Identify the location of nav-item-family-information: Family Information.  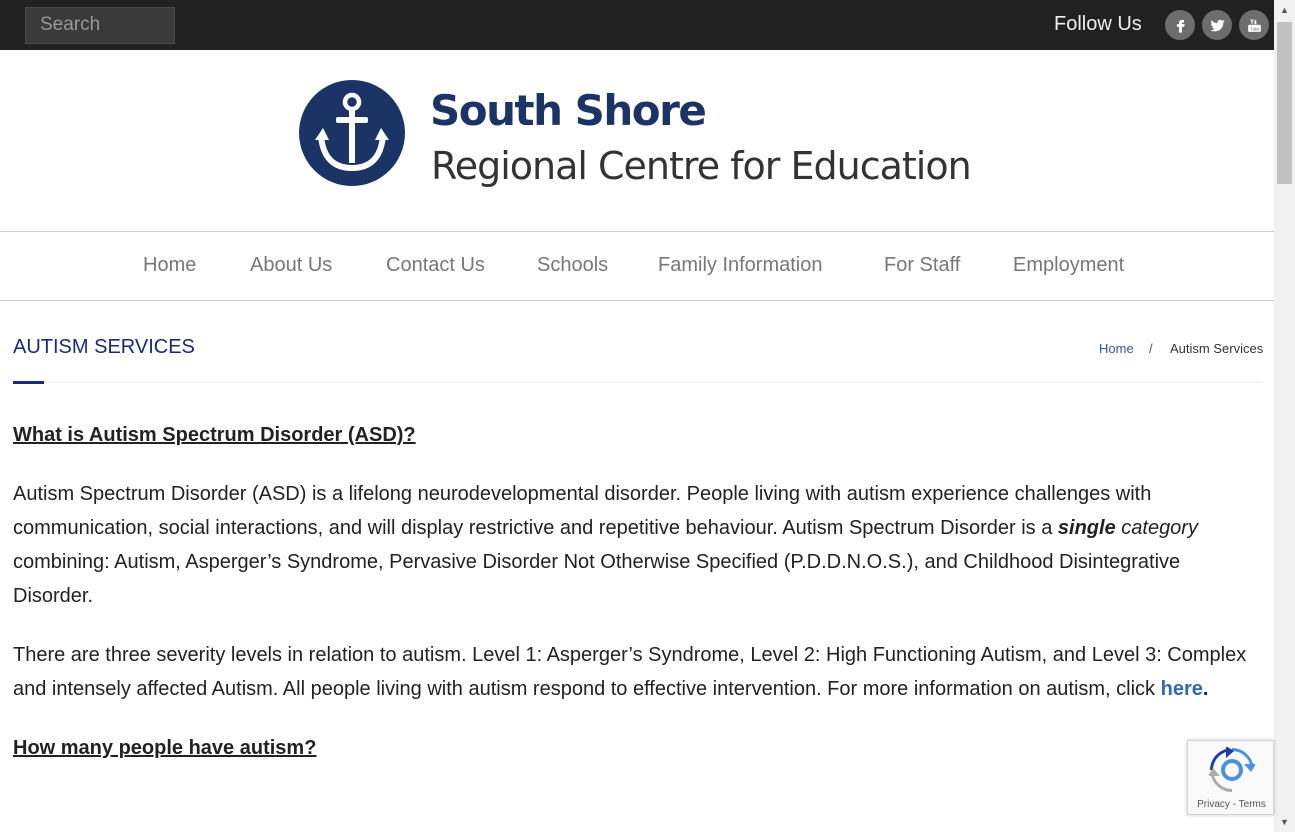
(740, 265).